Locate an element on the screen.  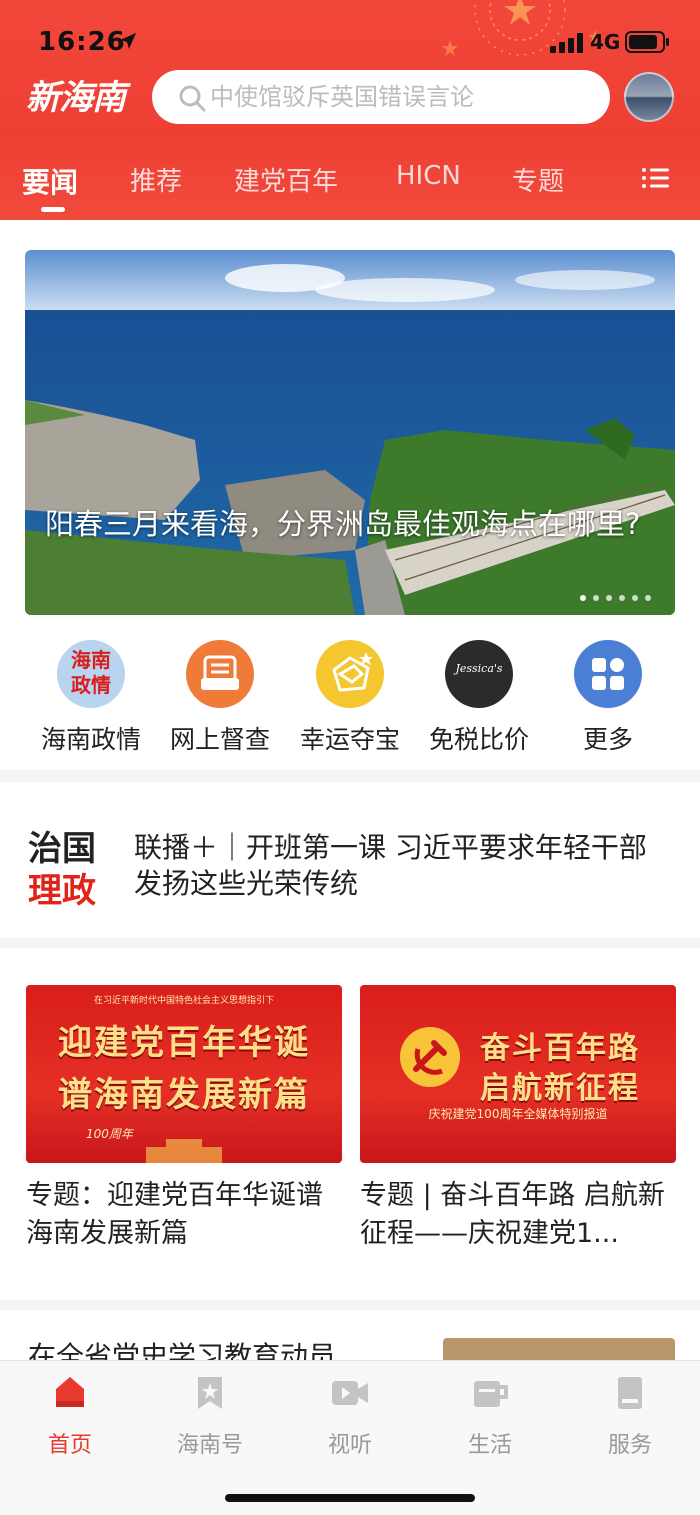
special-image-line2: 启航新征程 is located at coordinates (560, 1088).